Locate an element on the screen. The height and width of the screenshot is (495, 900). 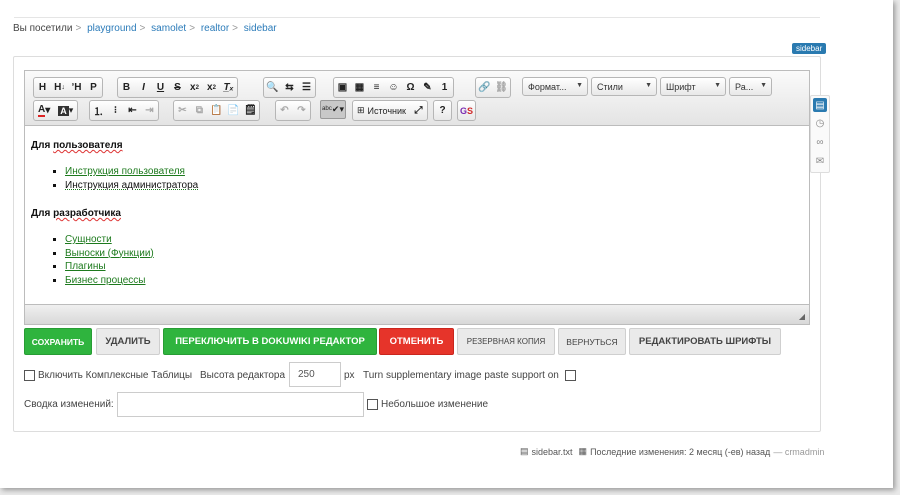
superscript-icon: x2 is located at coordinates (211, 87).